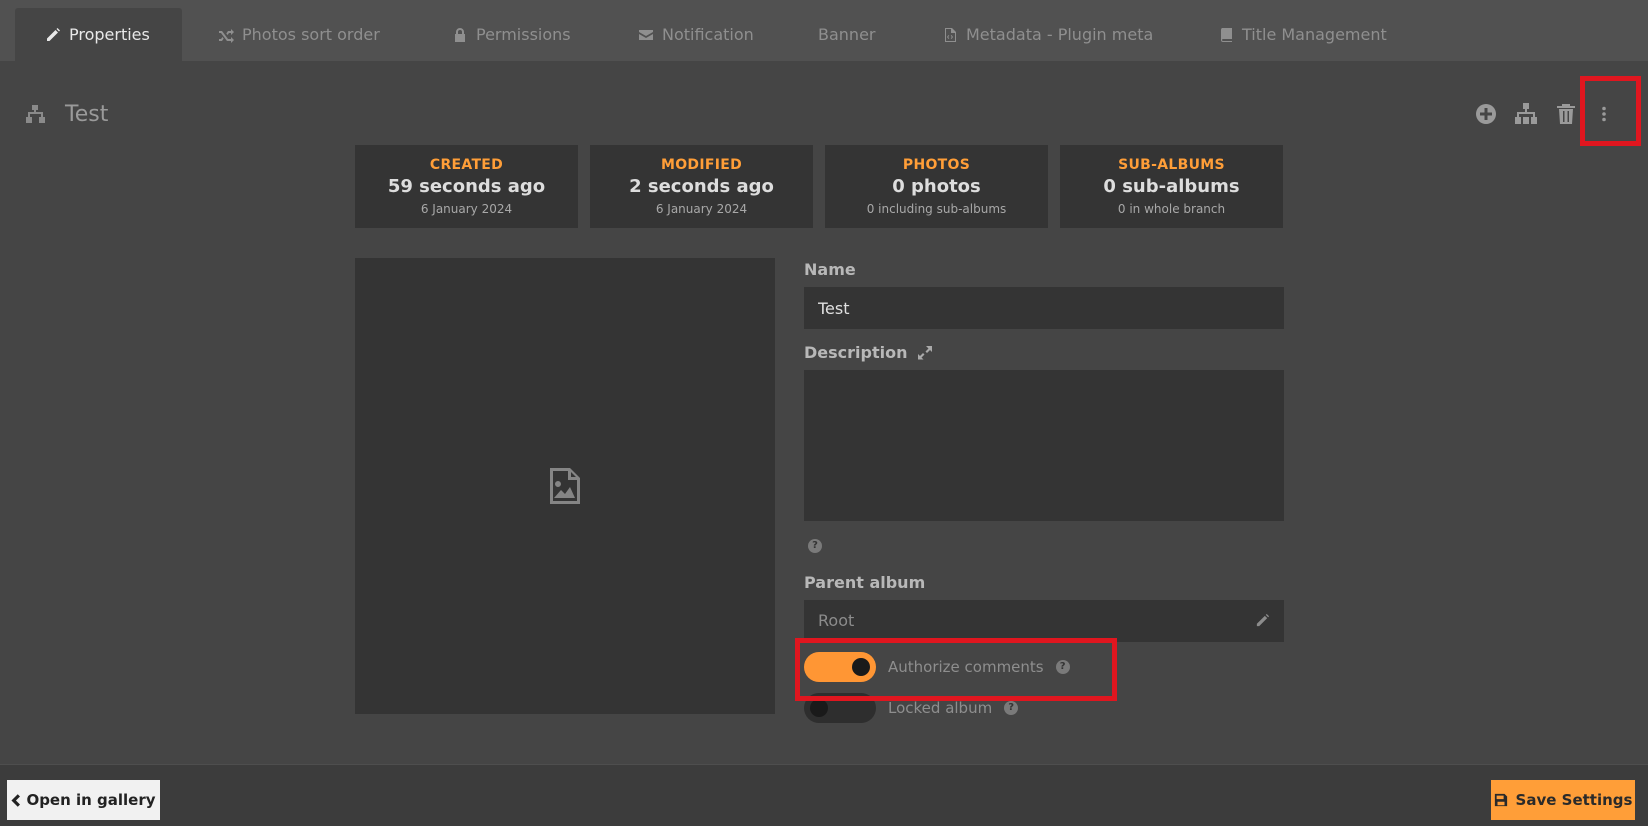 The width and height of the screenshot is (1648, 826). Describe the element at coordinates (1171, 209) in the screenshot. I see `stat-sub: 0 in whole branch` at that location.